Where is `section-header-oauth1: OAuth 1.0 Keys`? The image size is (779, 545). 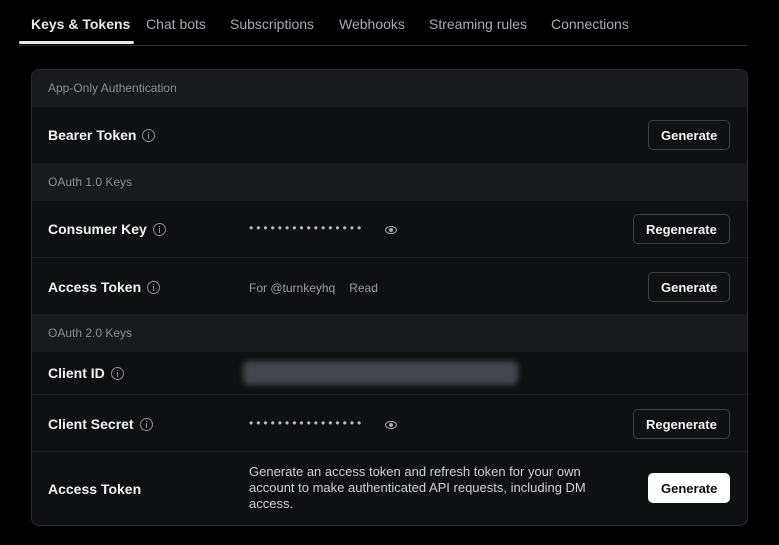
section-header-oauth1: OAuth 1.0 Keys is located at coordinates (389, 182).